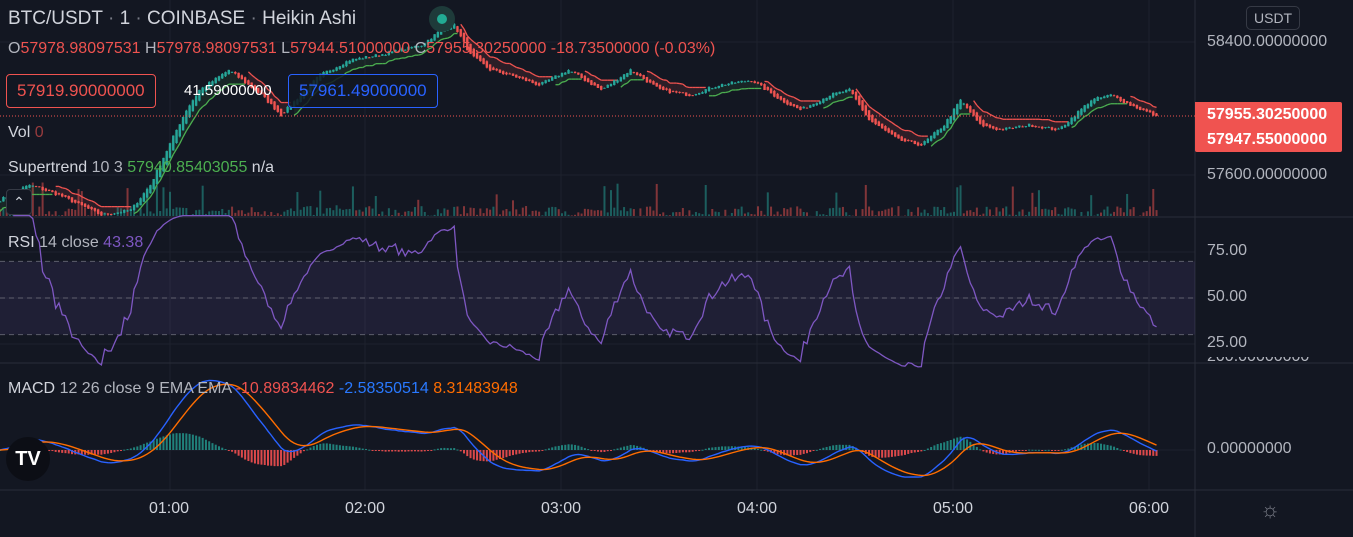 The image size is (1353, 537). What do you see at coordinates (182, 19) in the screenshot?
I see `symbol-title: BTC/USDT · 1 · COINBASE · Heikin Ashi` at bounding box center [182, 19].